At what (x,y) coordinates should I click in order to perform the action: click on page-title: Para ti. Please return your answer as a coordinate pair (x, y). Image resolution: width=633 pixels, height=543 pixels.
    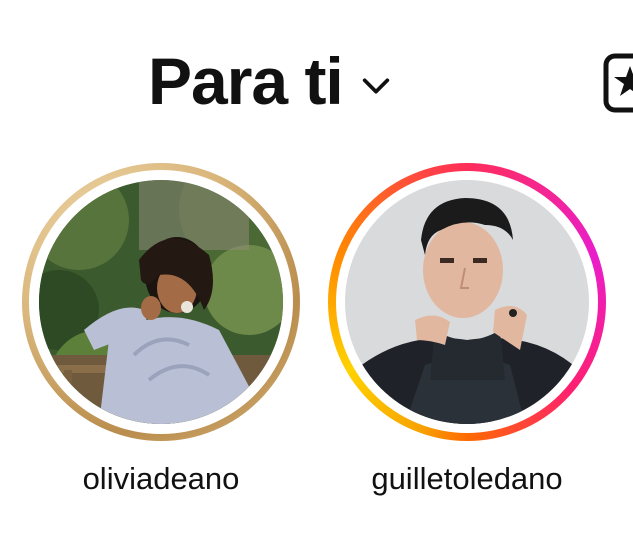
    Looking at the image, I should click on (246, 81).